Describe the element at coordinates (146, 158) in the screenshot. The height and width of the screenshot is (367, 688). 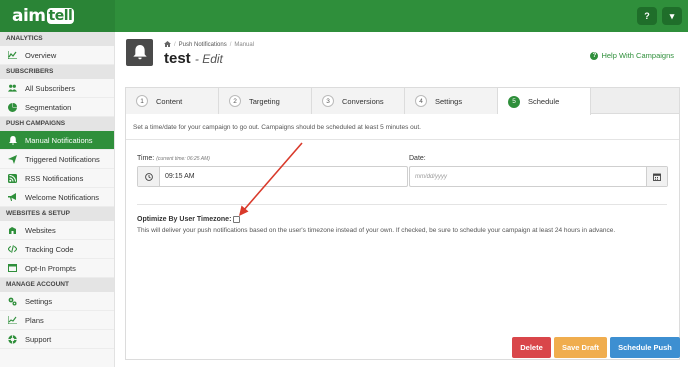
I see `time-label-text: Time:` at that location.